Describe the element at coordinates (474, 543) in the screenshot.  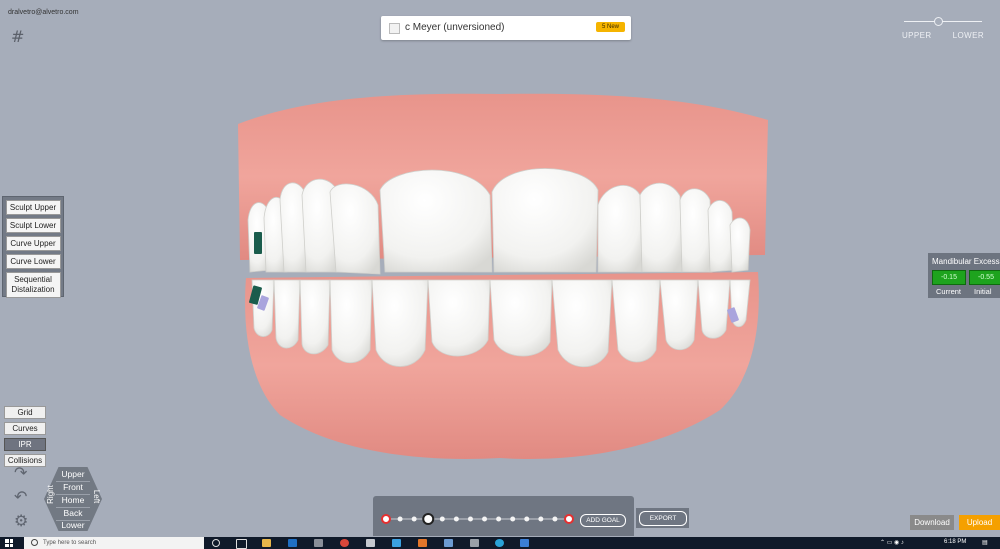
I see `camera-app-icon` at that location.